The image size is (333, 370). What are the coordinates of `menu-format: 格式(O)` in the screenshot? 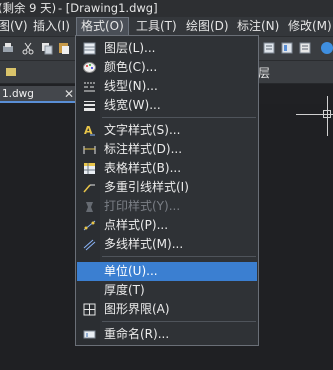 It's located at (102, 26).